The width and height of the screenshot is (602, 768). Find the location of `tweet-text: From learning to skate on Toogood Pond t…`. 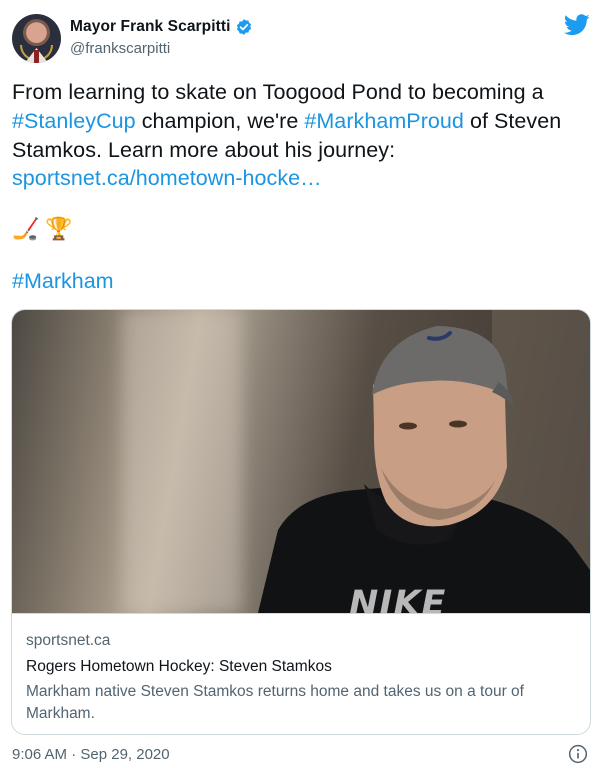

tweet-text: From learning to skate on Toogood Pond t… is located at coordinates (301, 135).